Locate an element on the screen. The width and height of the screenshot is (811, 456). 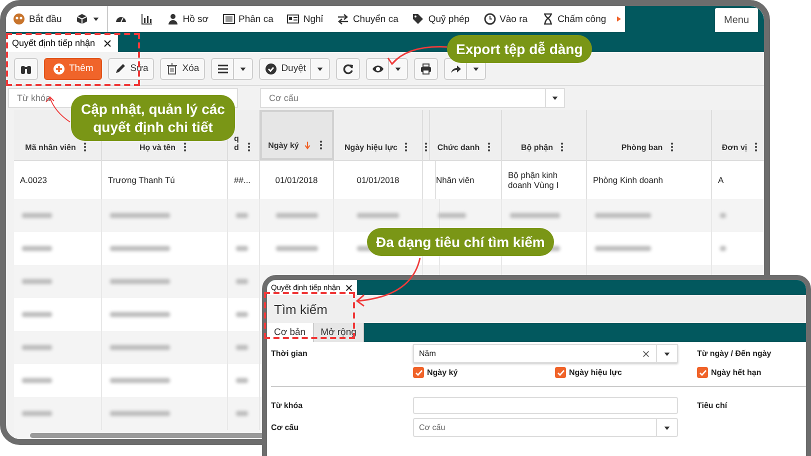
table-cell: Nhân viên is located at coordinates (455, 180).